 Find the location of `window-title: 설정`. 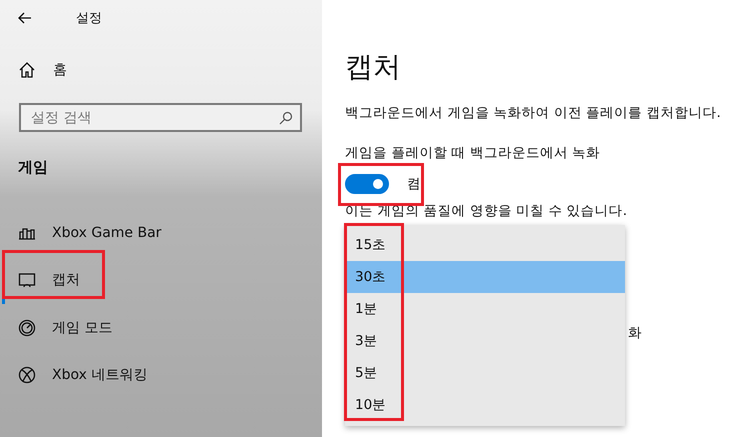

window-title: 설정 is located at coordinates (89, 18).